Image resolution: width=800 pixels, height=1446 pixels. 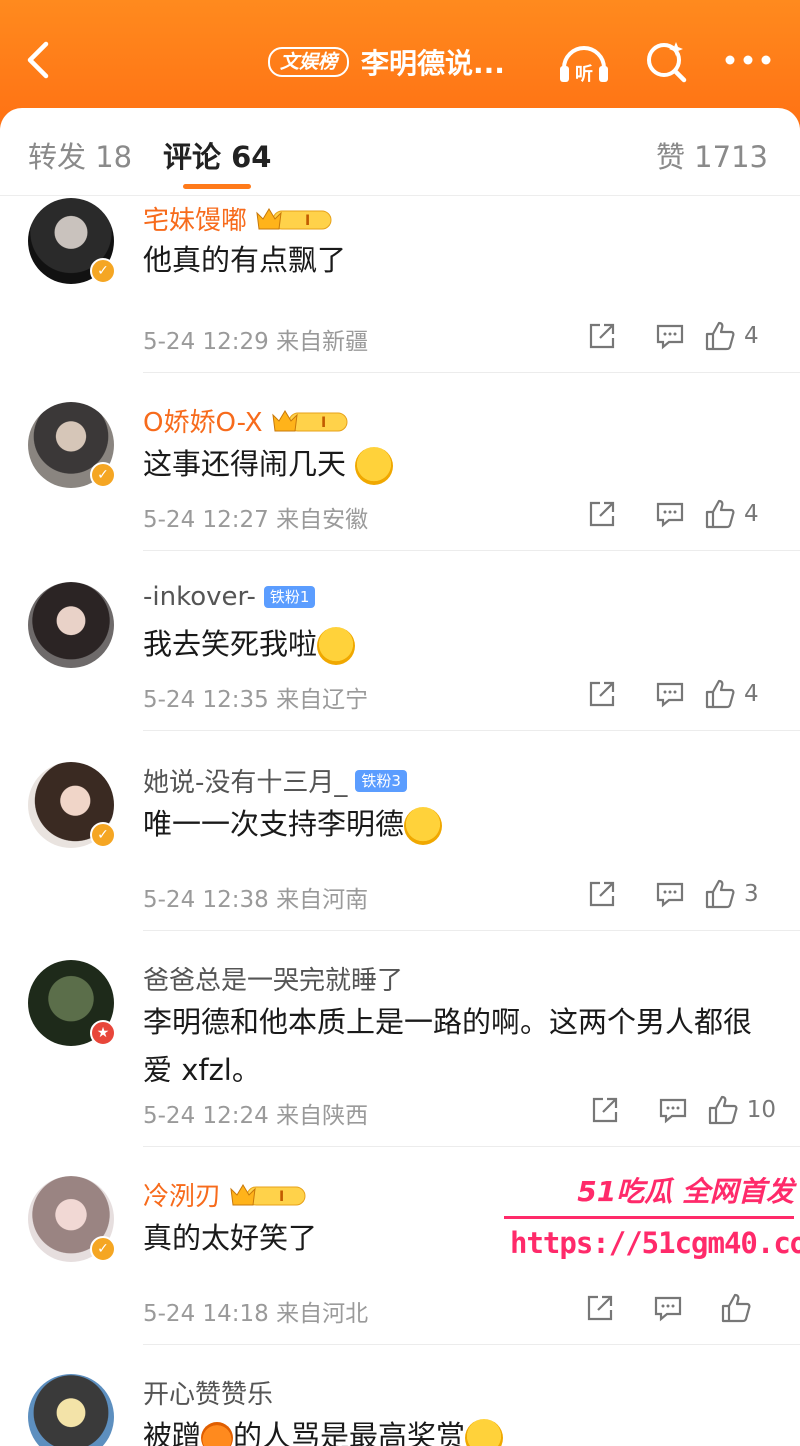 I want to click on username-text: 宅妹馒嘟, so click(x=195, y=221).